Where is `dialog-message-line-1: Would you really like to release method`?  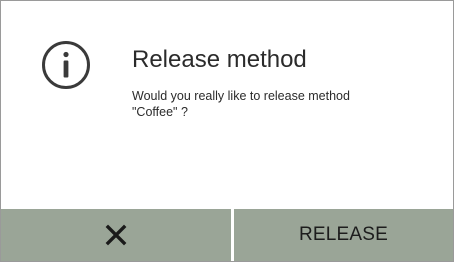
dialog-message-line-1: Would you really like to release method is located at coordinates (241, 96).